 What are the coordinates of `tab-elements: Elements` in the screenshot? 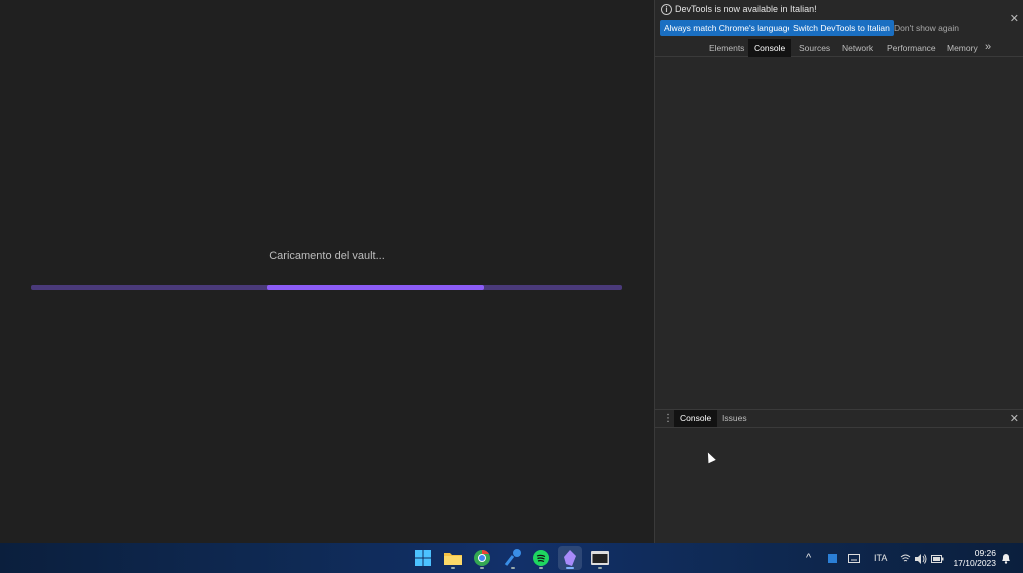 It's located at (726, 48).